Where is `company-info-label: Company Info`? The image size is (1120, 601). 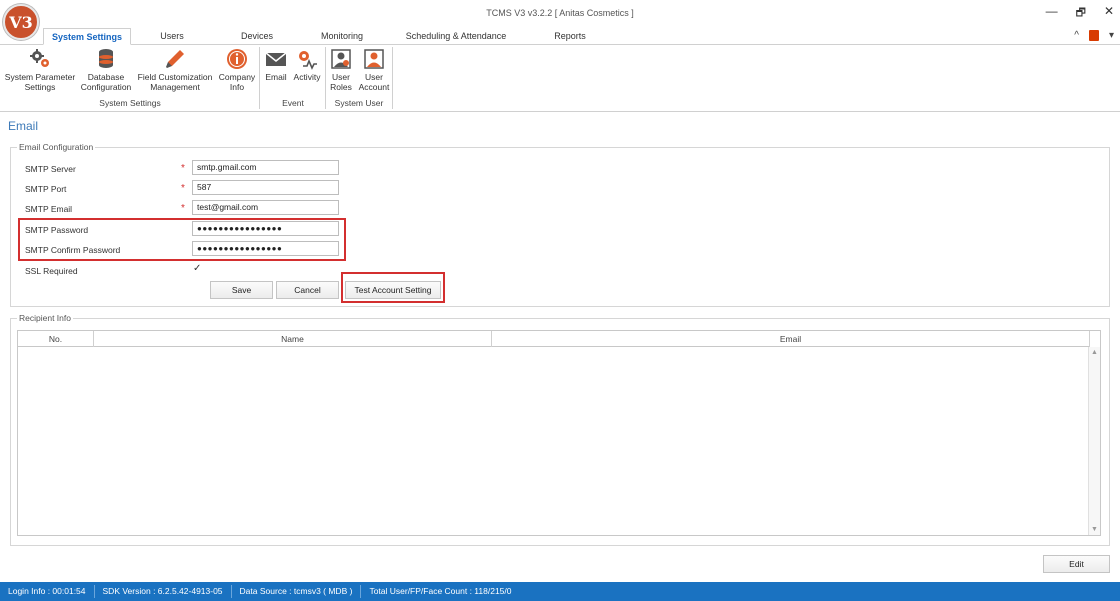
company-info-label: Company Info is located at coordinates (237, 82).